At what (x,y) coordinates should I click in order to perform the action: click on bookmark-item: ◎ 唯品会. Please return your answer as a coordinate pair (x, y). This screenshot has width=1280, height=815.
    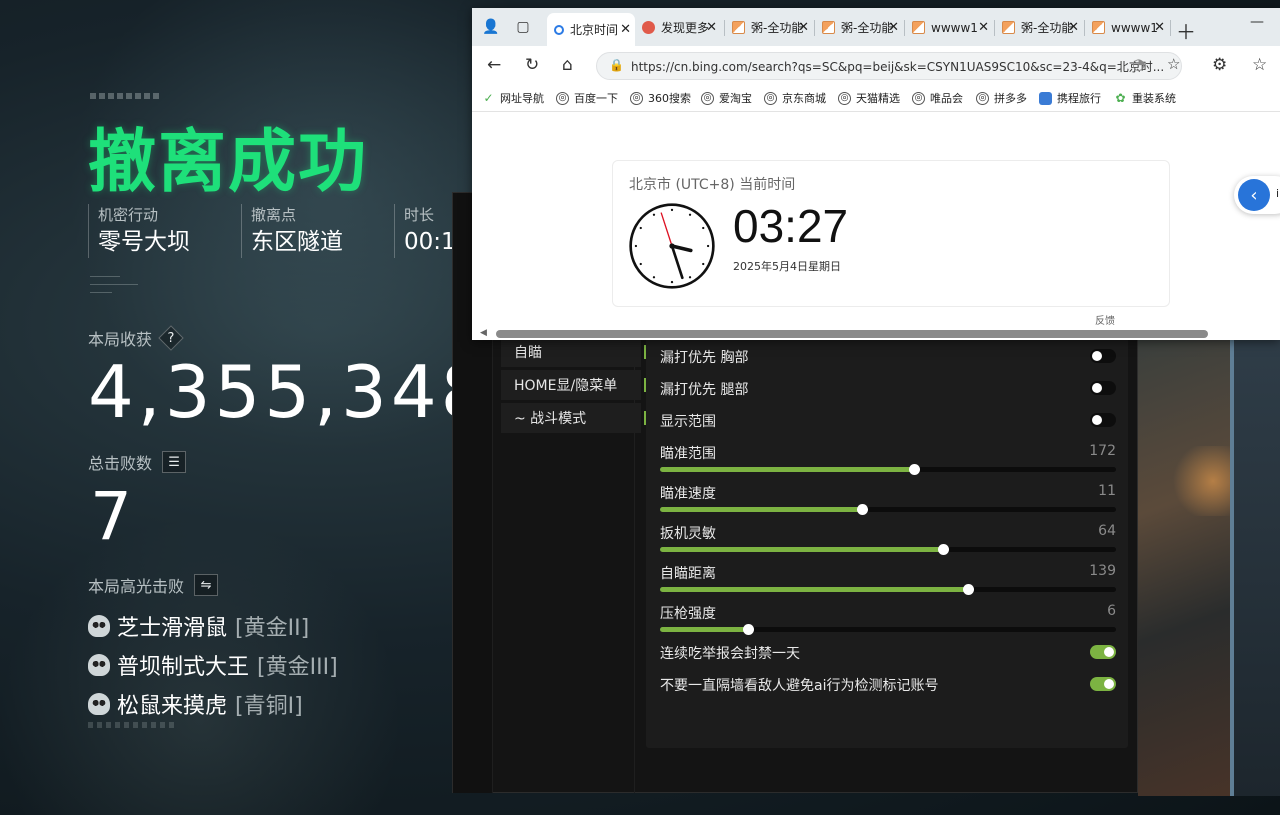
    Looking at the image, I should click on (937, 98).